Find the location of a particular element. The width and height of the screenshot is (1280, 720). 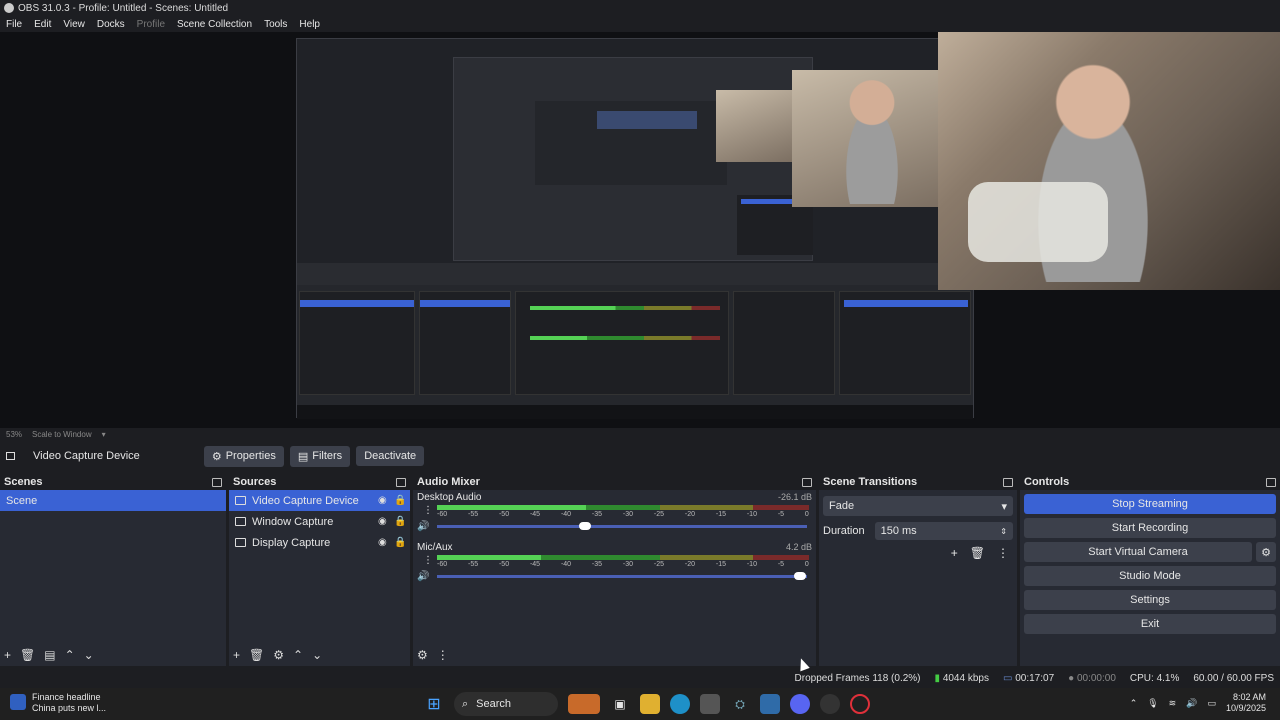

pencils-icon is located at coordinates (584, 704).